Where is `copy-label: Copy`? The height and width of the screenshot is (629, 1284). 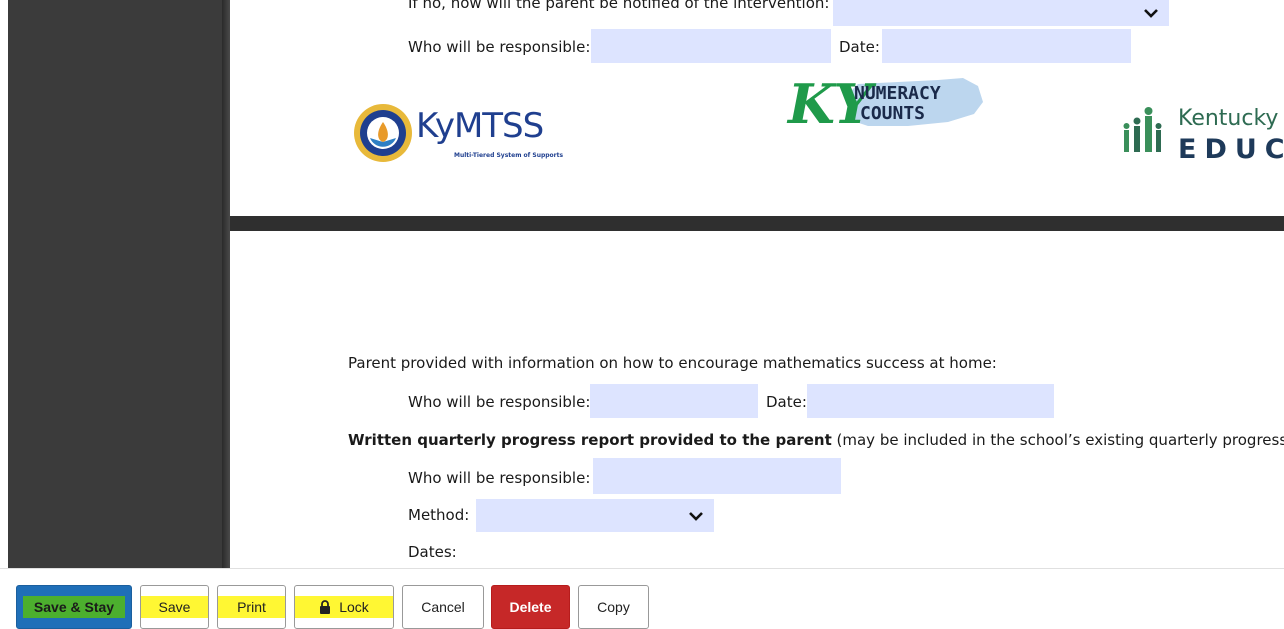
copy-label: Copy is located at coordinates (613, 607).